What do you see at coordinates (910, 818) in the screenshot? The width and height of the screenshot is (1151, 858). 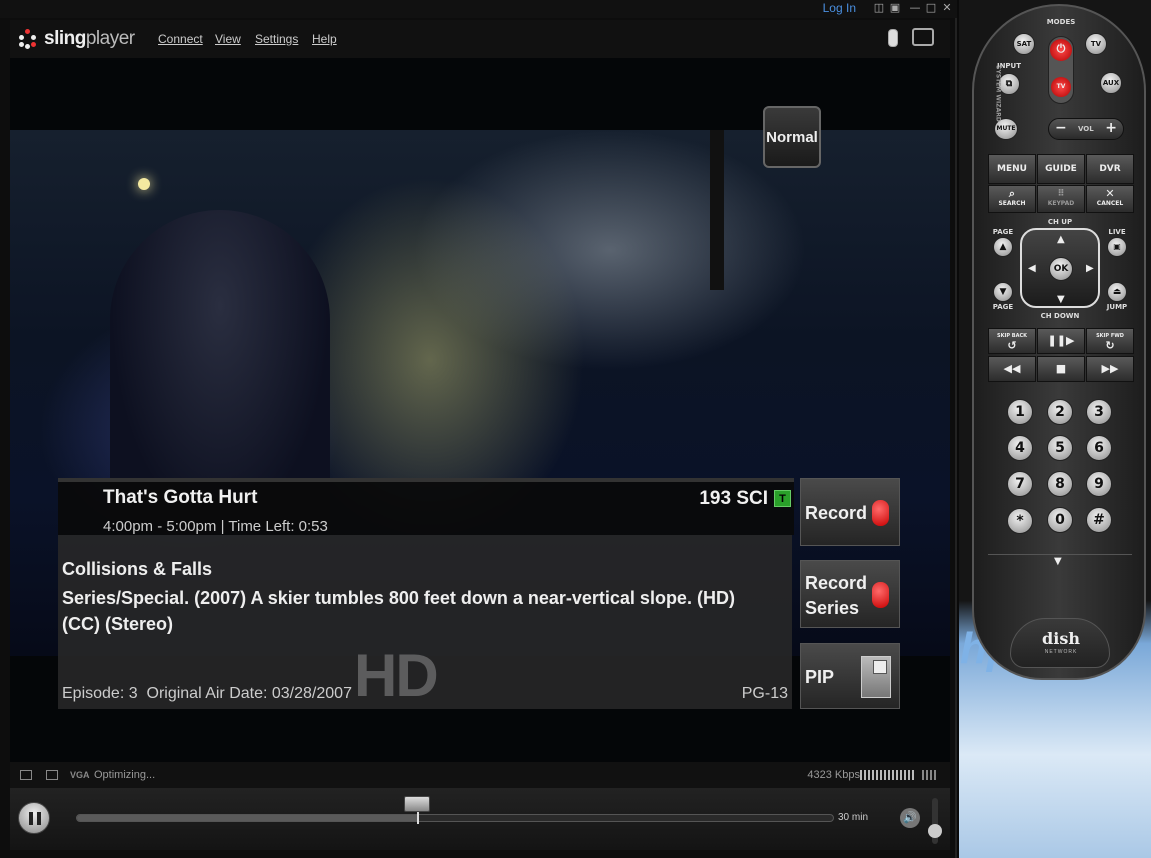 I see `volume-icon: 🔊` at bounding box center [910, 818].